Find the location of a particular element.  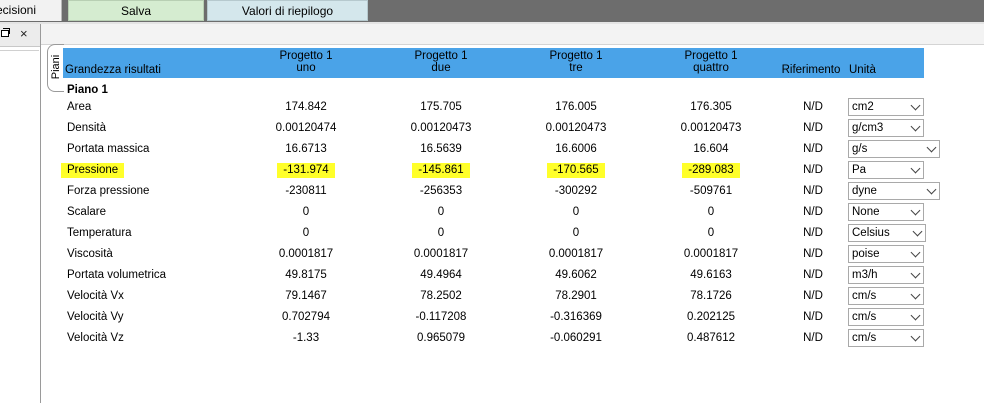

header-col-tre: Progetto 1 tre is located at coordinates (576, 62).